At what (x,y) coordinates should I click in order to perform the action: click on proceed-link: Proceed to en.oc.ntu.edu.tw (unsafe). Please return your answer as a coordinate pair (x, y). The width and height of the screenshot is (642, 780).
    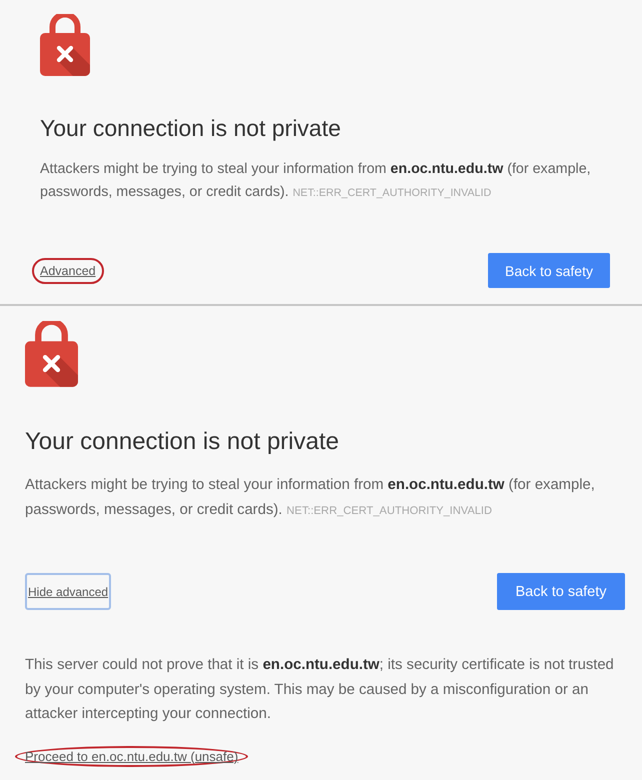
    Looking at the image, I should click on (131, 756).